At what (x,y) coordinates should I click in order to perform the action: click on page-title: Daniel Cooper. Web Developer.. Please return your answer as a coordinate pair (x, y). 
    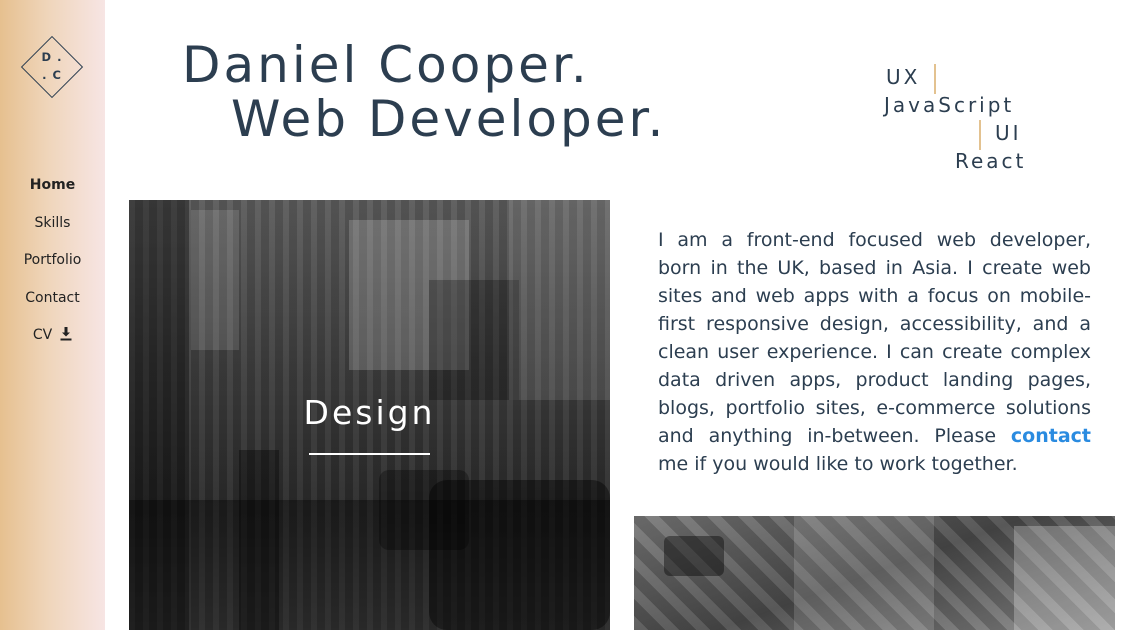
    Looking at the image, I should click on (424, 92).